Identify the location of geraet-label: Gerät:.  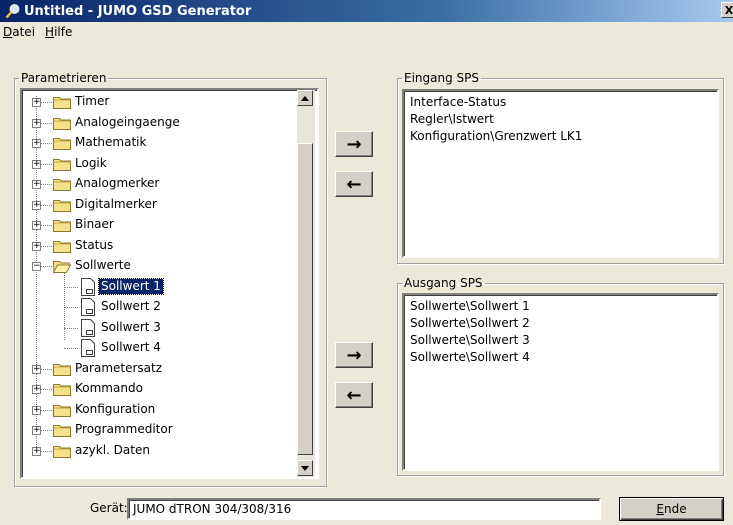
(109, 508).